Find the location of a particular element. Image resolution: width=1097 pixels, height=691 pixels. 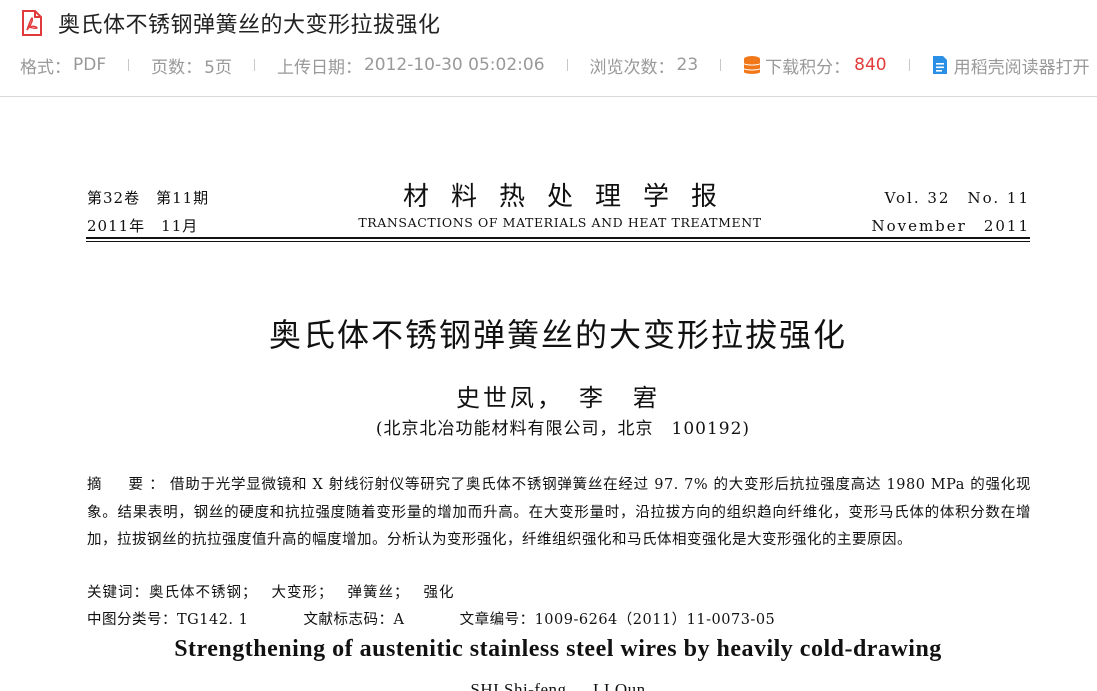

date-cn: 2011年 11月 is located at coordinates (143, 226).